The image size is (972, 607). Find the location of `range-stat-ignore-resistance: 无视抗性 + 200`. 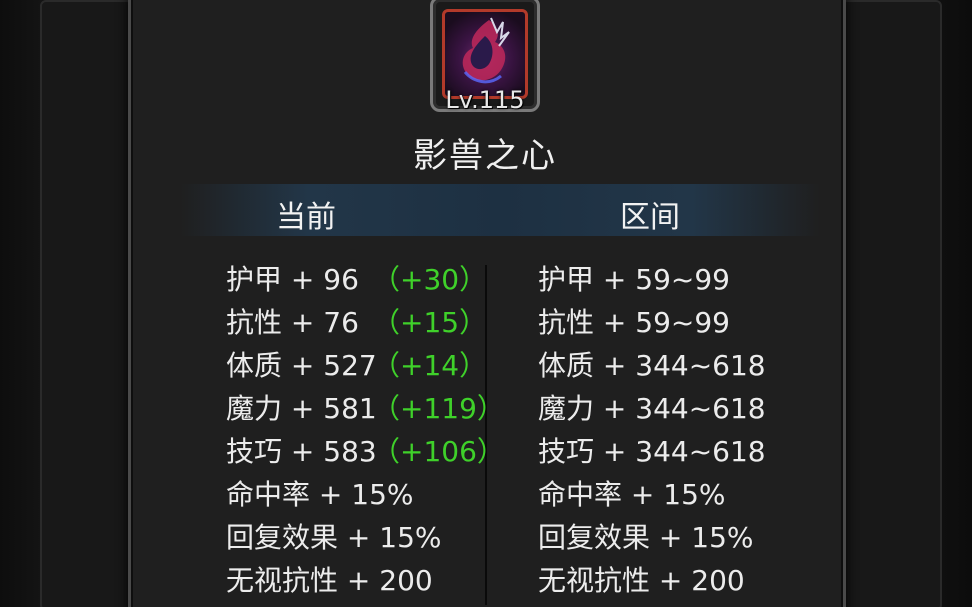

range-stat-ignore-resistance: 无视抗性 + 200 is located at coordinates (641, 580).